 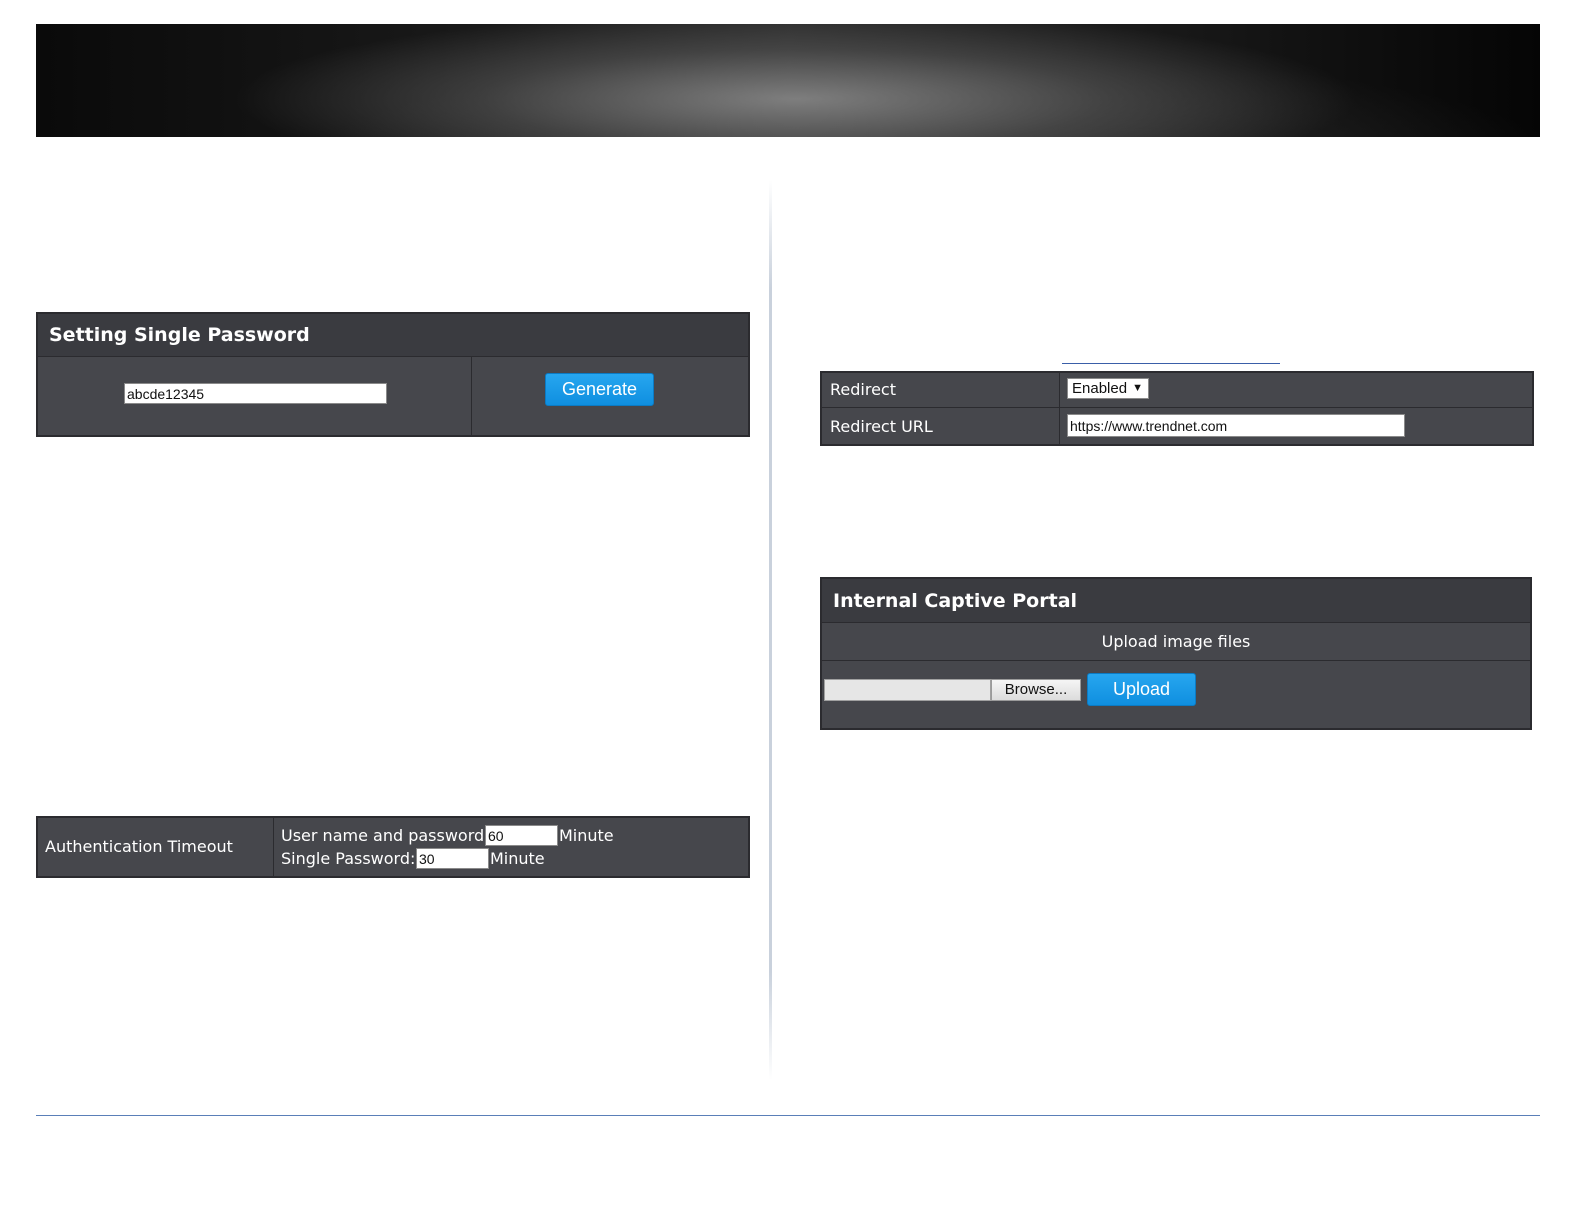 What do you see at coordinates (1171, 363) in the screenshot?
I see `hyperlink-underline` at bounding box center [1171, 363].